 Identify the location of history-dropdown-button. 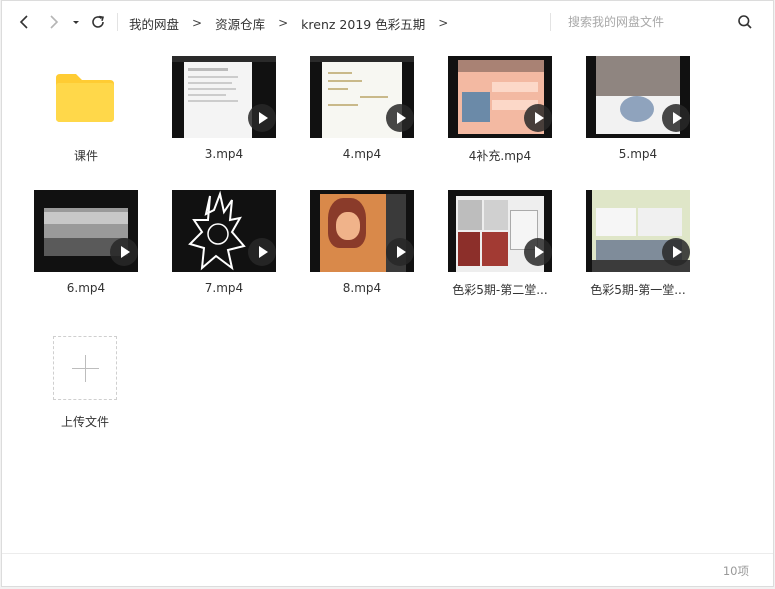
(76, 22).